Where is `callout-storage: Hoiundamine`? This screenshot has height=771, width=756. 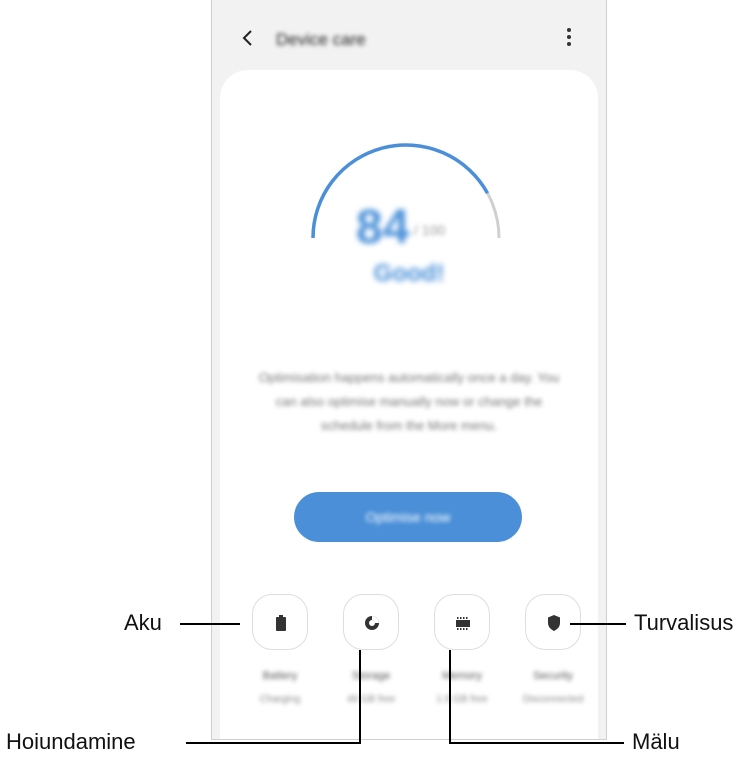 callout-storage: Hoiundamine is located at coordinates (71, 741).